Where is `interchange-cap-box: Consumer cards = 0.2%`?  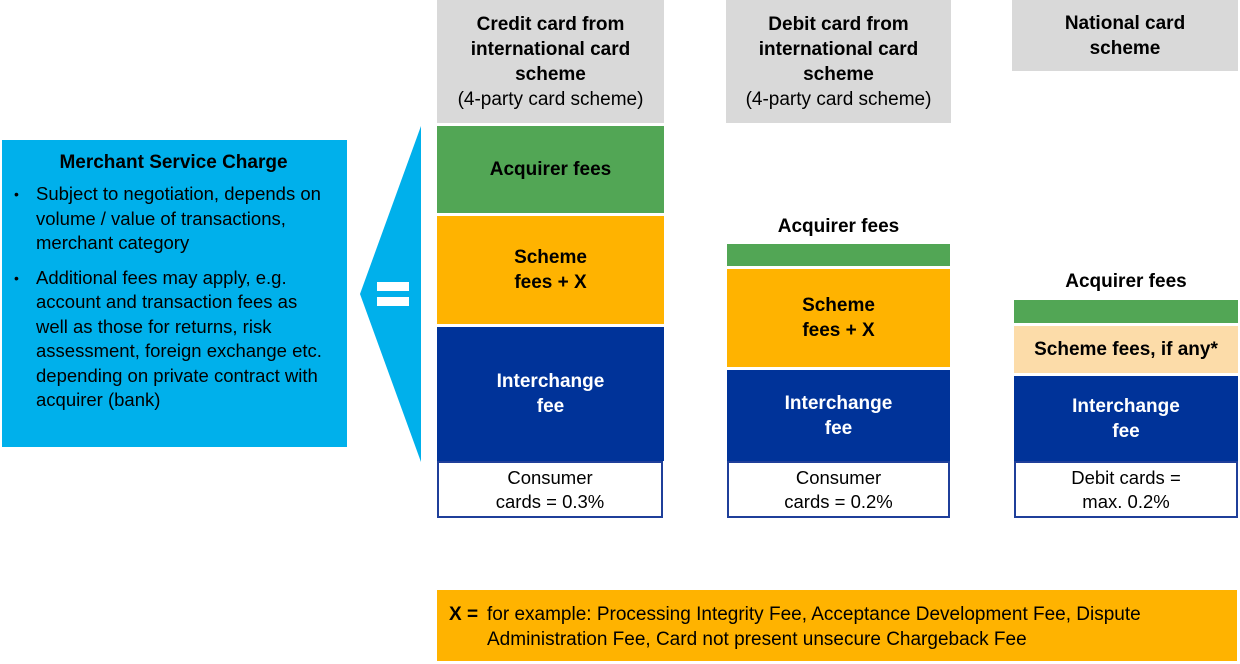 interchange-cap-box: Consumer cards = 0.2% is located at coordinates (838, 489).